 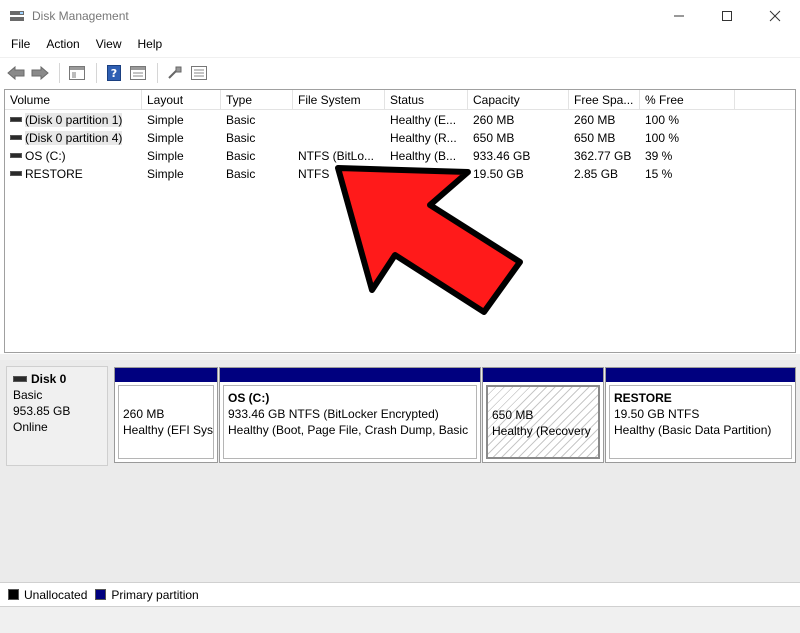 I want to click on key-icon, so click(x=175, y=72).